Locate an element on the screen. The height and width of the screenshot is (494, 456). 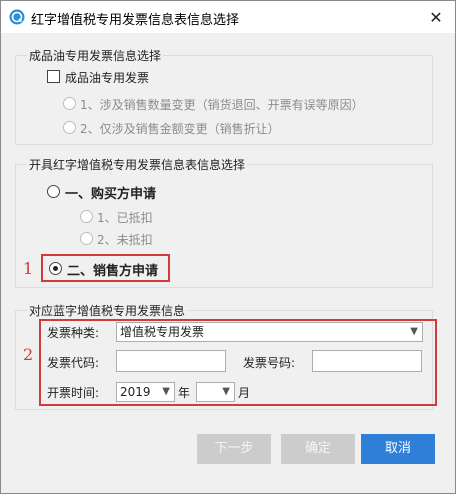
annotation-marker-1: 1 is located at coordinates (28, 268).